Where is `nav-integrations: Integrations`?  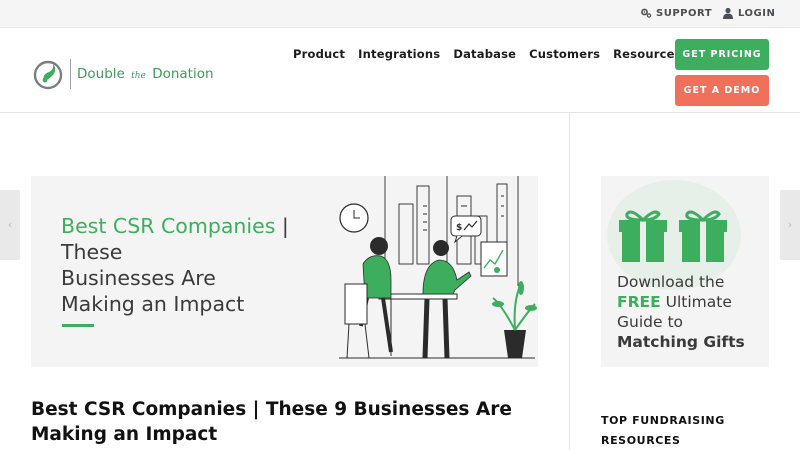 nav-integrations: Integrations is located at coordinates (399, 54).